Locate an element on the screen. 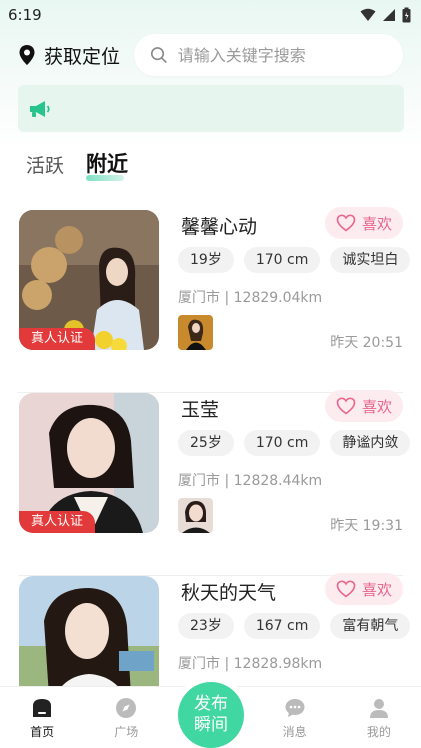  location-distance: 厦门市 | 12829.04km is located at coordinates (250, 298).